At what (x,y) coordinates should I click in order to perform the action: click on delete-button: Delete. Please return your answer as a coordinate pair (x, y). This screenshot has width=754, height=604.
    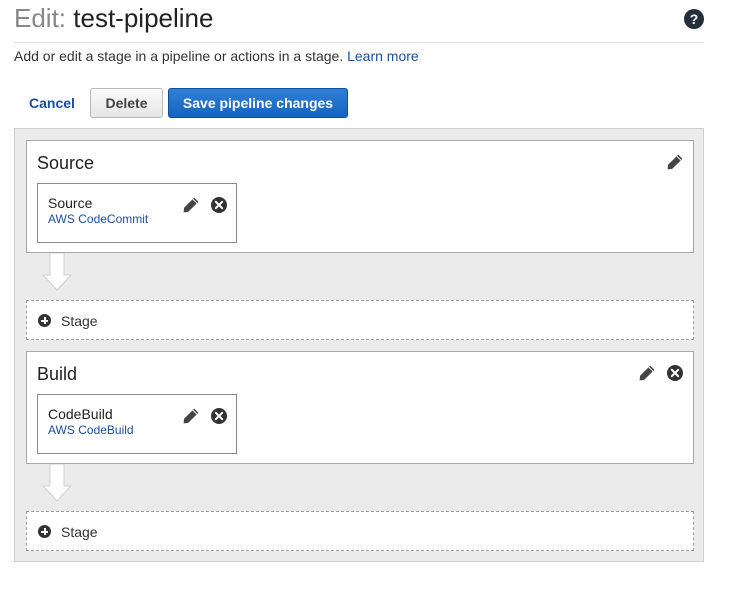
    Looking at the image, I should click on (126, 103).